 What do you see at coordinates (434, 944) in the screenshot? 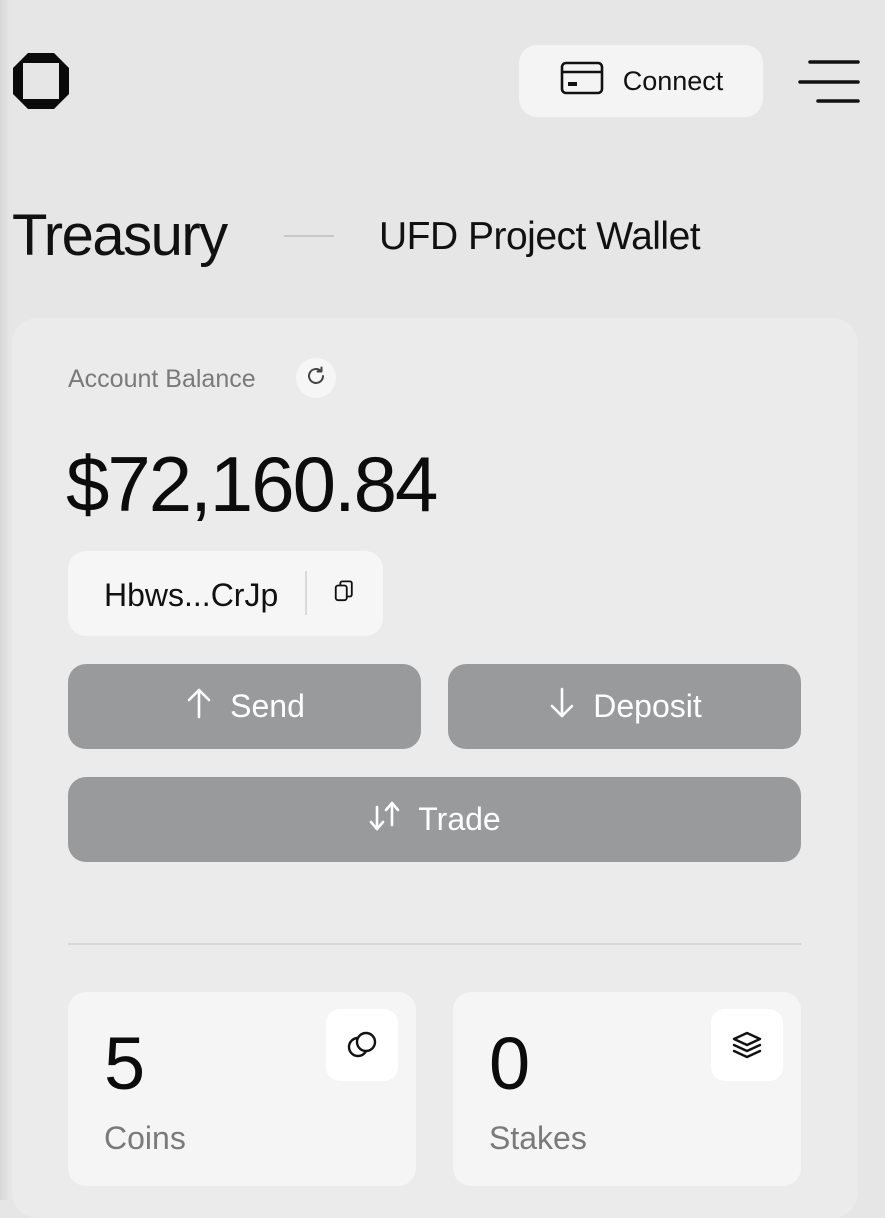
I see `section-divider` at bounding box center [434, 944].